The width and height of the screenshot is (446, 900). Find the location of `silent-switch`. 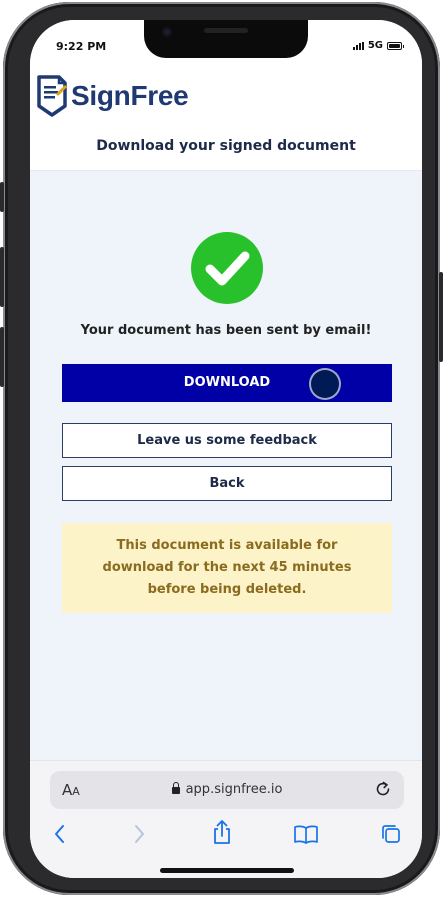

silent-switch is located at coordinates (2, 197).